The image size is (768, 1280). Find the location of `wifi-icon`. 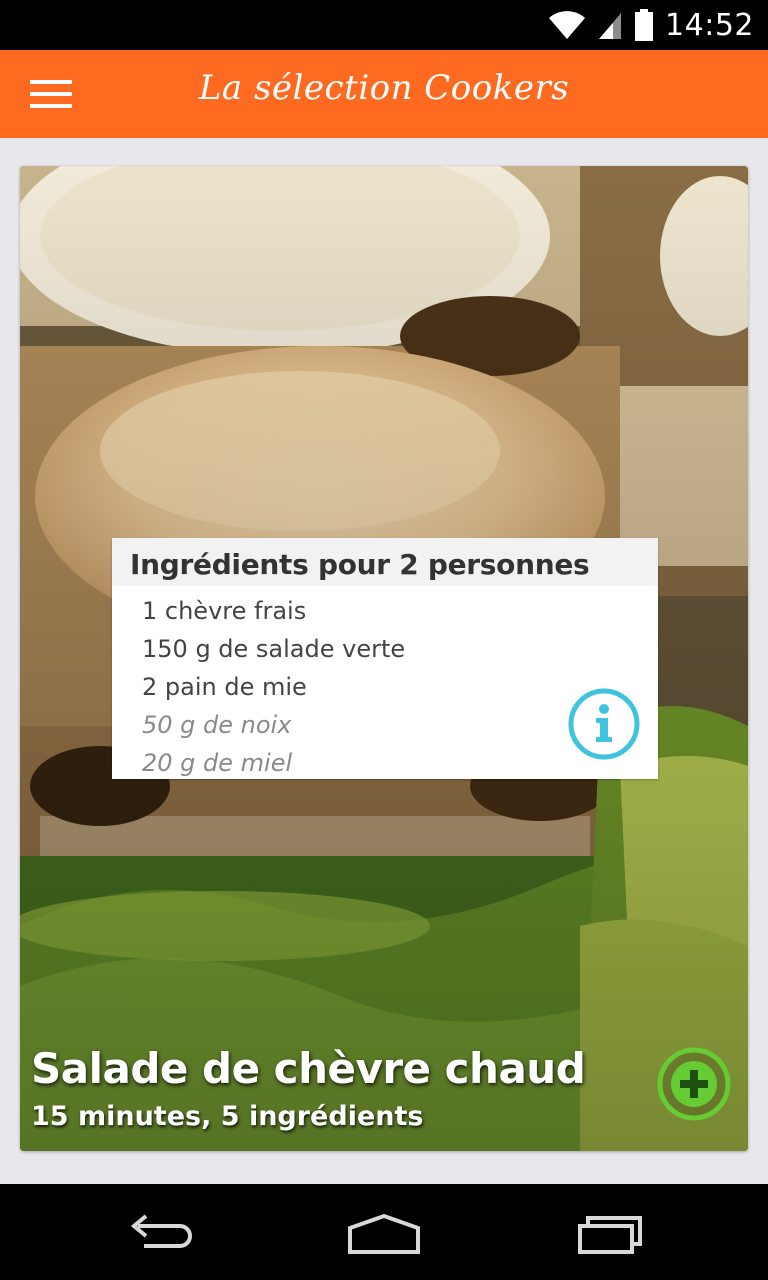

wifi-icon is located at coordinates (567, 25).